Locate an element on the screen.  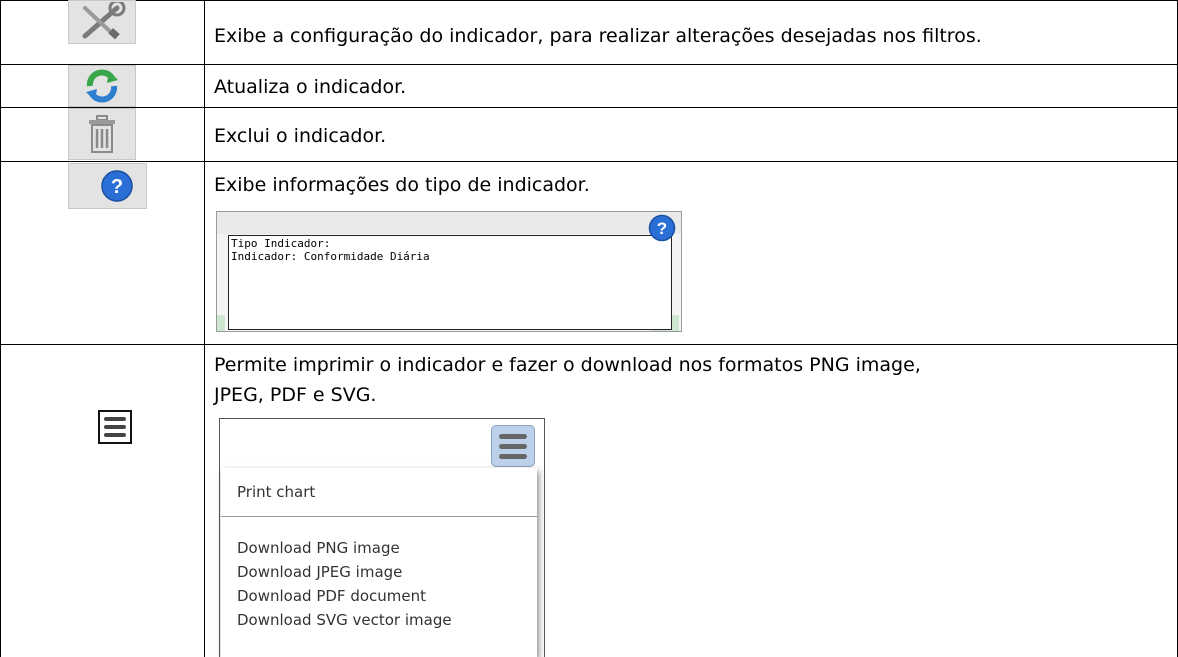
menu-item-download-png: Download PNG image is located at coordinates (318, 548).